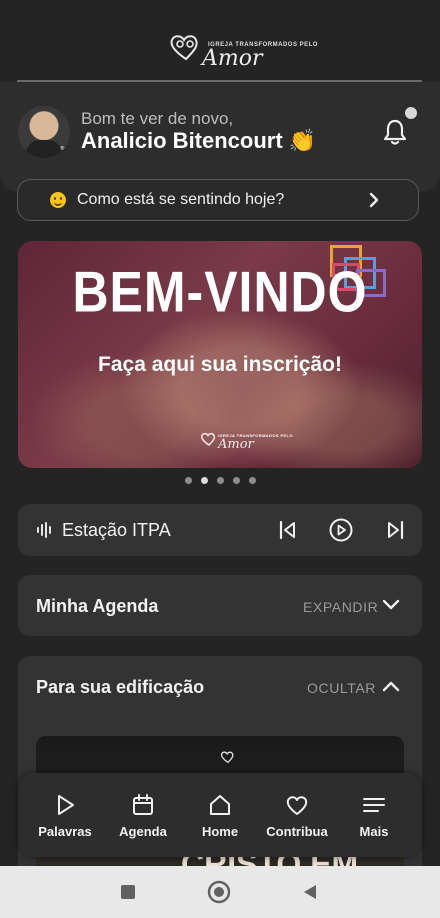  What do you see at coordinates (220, 364) in the screenshot?
I see `banner-subtitle: Faça aqui sua inscrição!` at bounding box center [220, 364].